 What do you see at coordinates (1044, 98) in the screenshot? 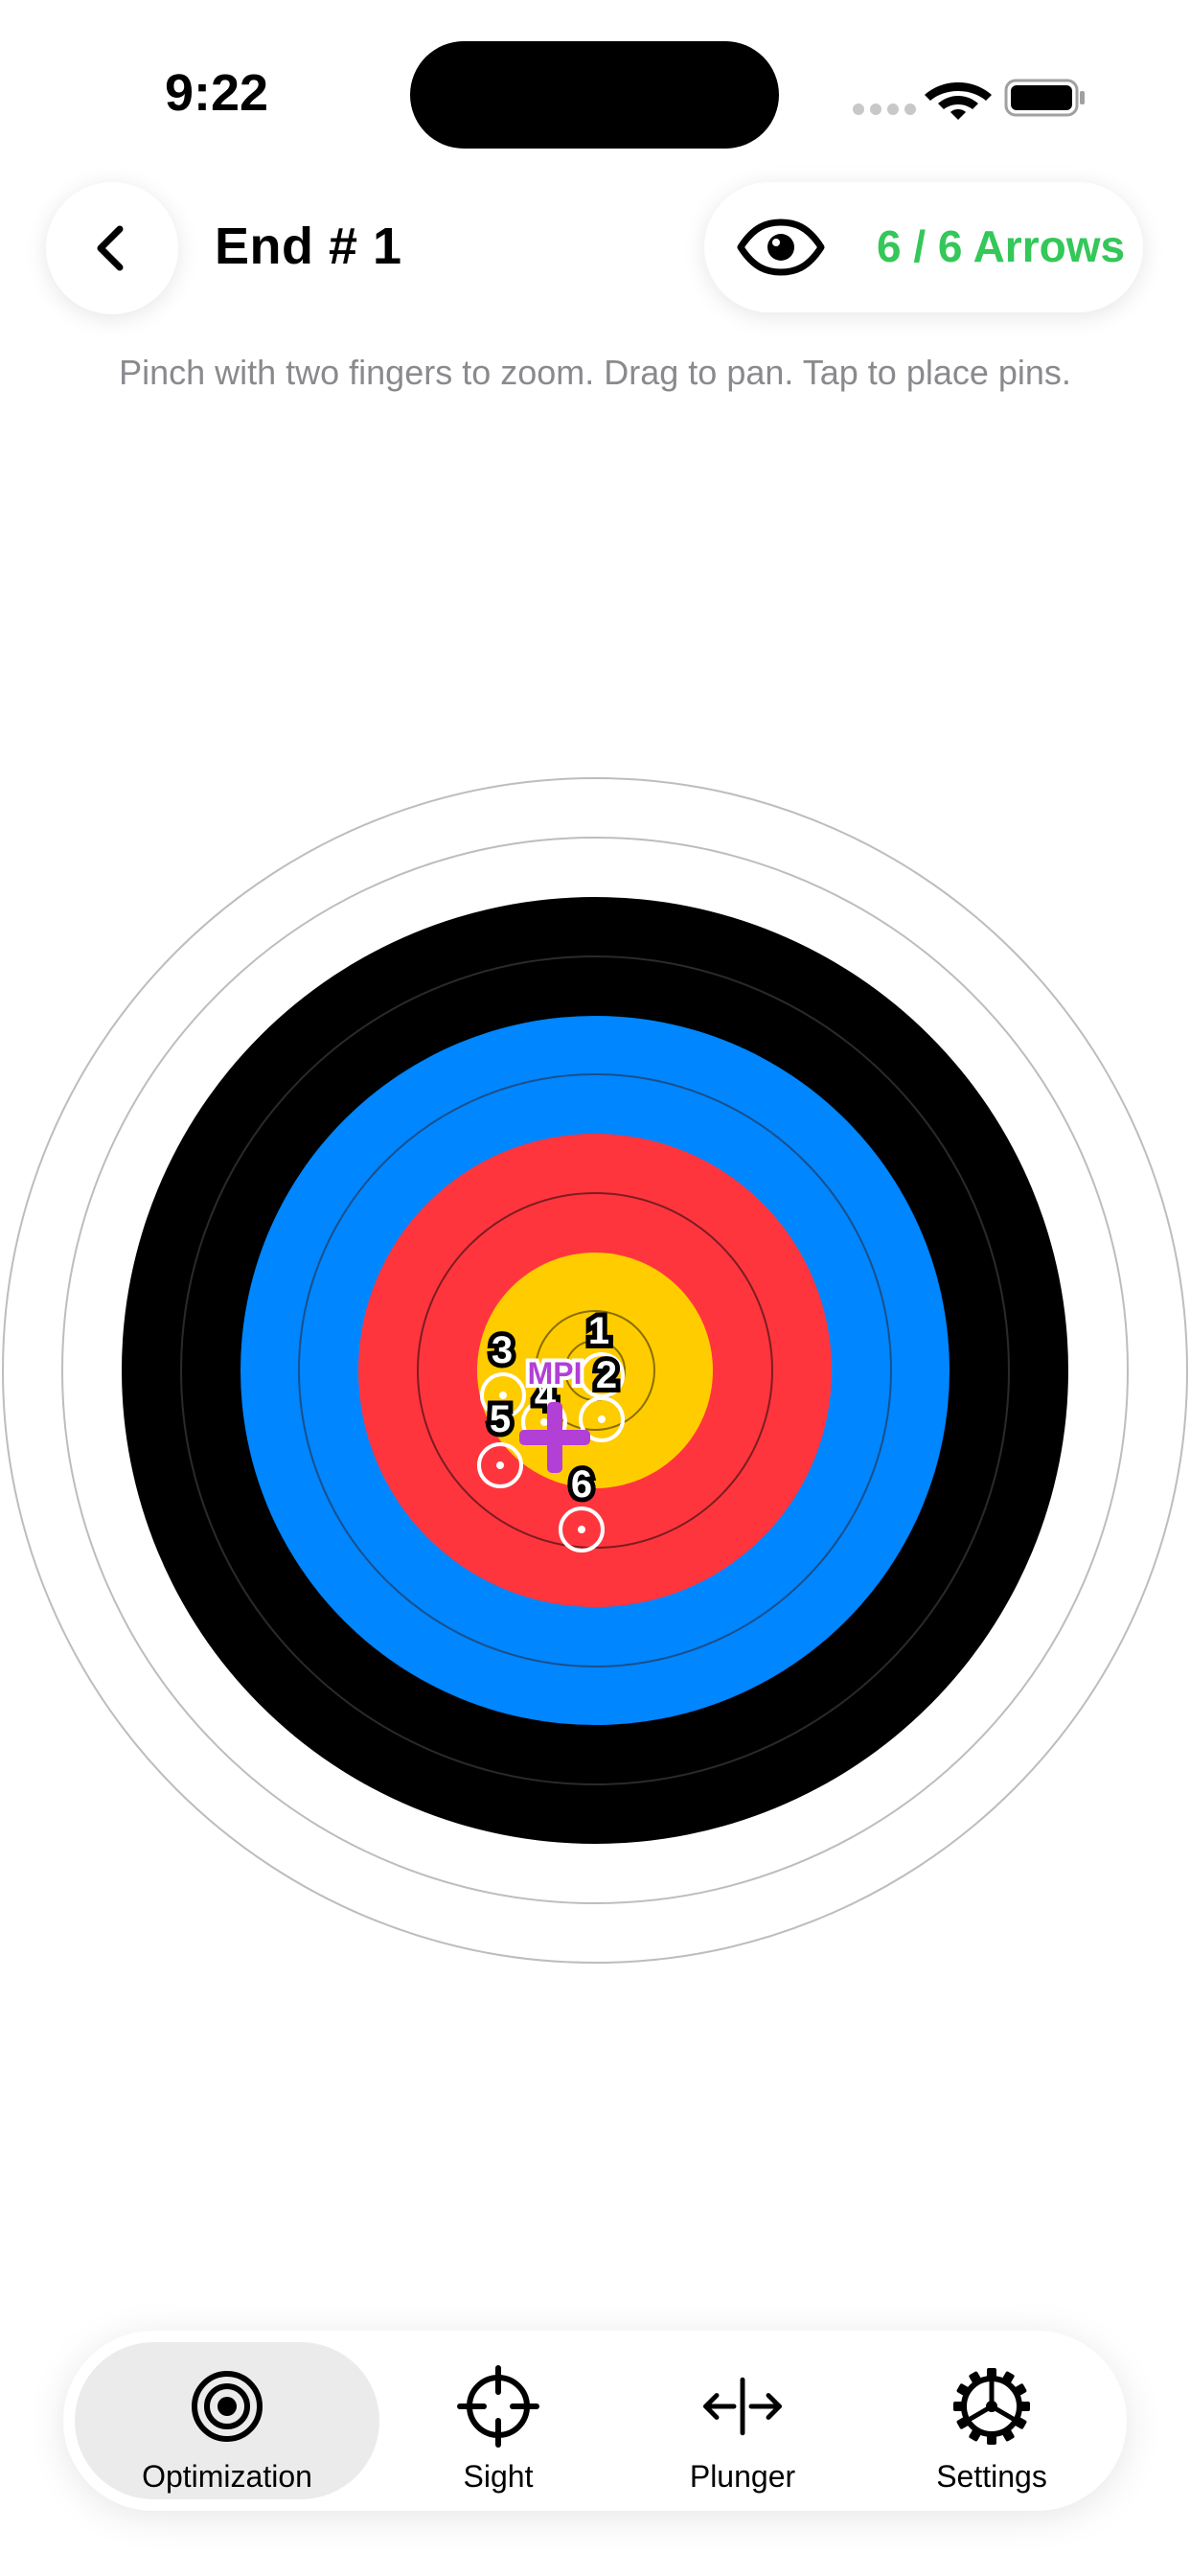
I see `battery-icon` at bounding box center [1044, 98].